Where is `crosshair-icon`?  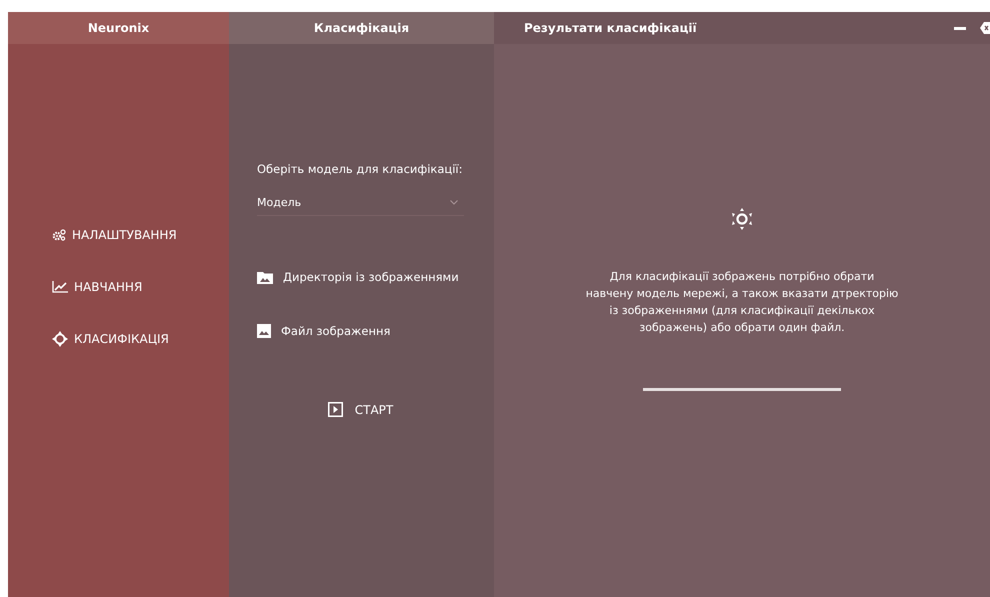 crosshair-icon is located at coordinates (60, 339).